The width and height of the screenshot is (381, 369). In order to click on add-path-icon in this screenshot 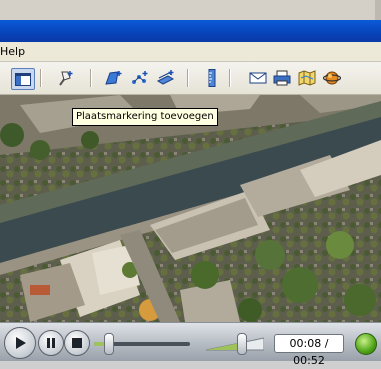, I will do `click(140, 77)`.